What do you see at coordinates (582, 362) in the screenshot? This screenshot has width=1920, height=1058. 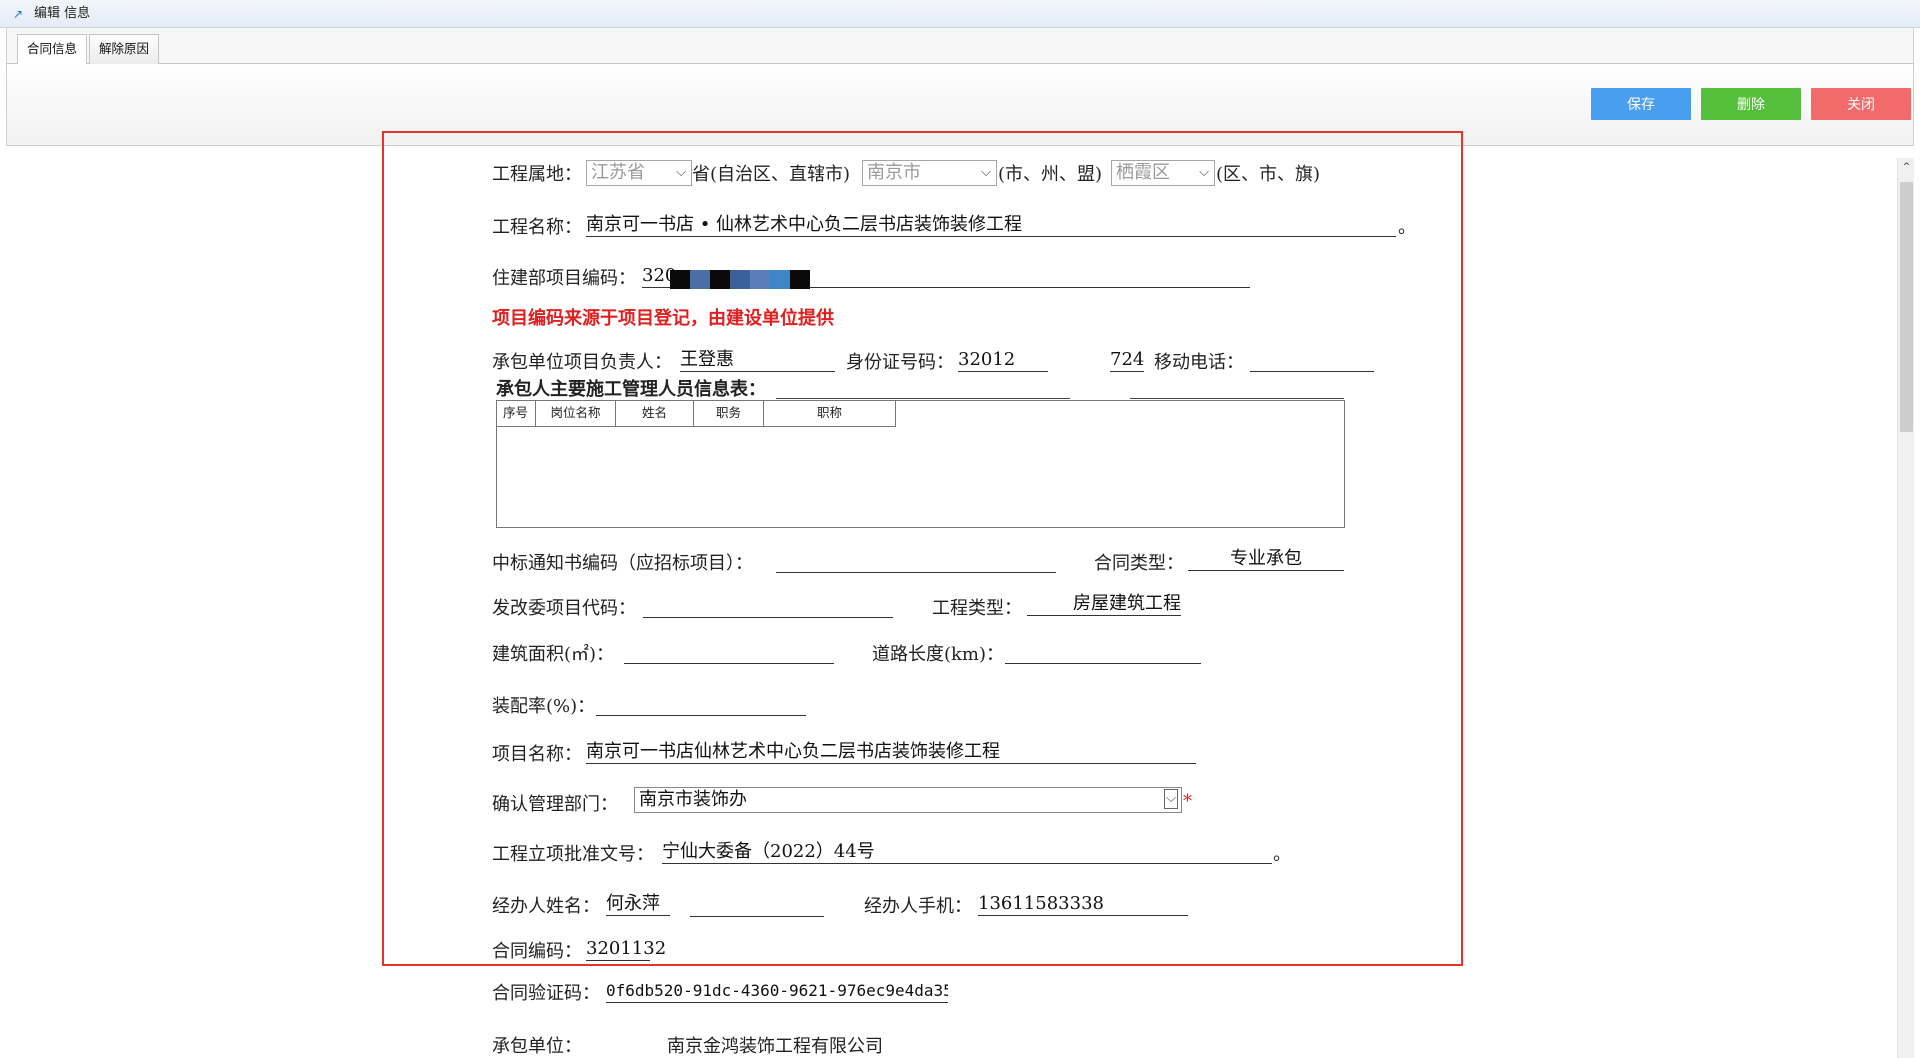 I see `manager-label: 承包单位项目负责人：` at bounding box center [582, 362].